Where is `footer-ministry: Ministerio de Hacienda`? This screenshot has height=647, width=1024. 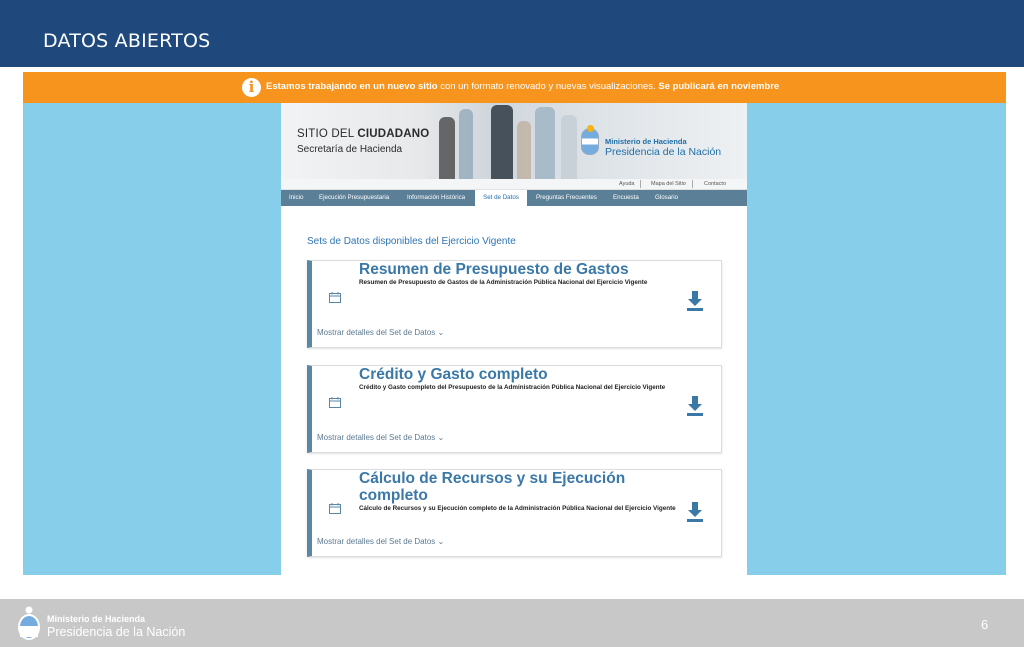
footer-ministry: Ministerio de Hacienda is located at coordinates (96, 619).